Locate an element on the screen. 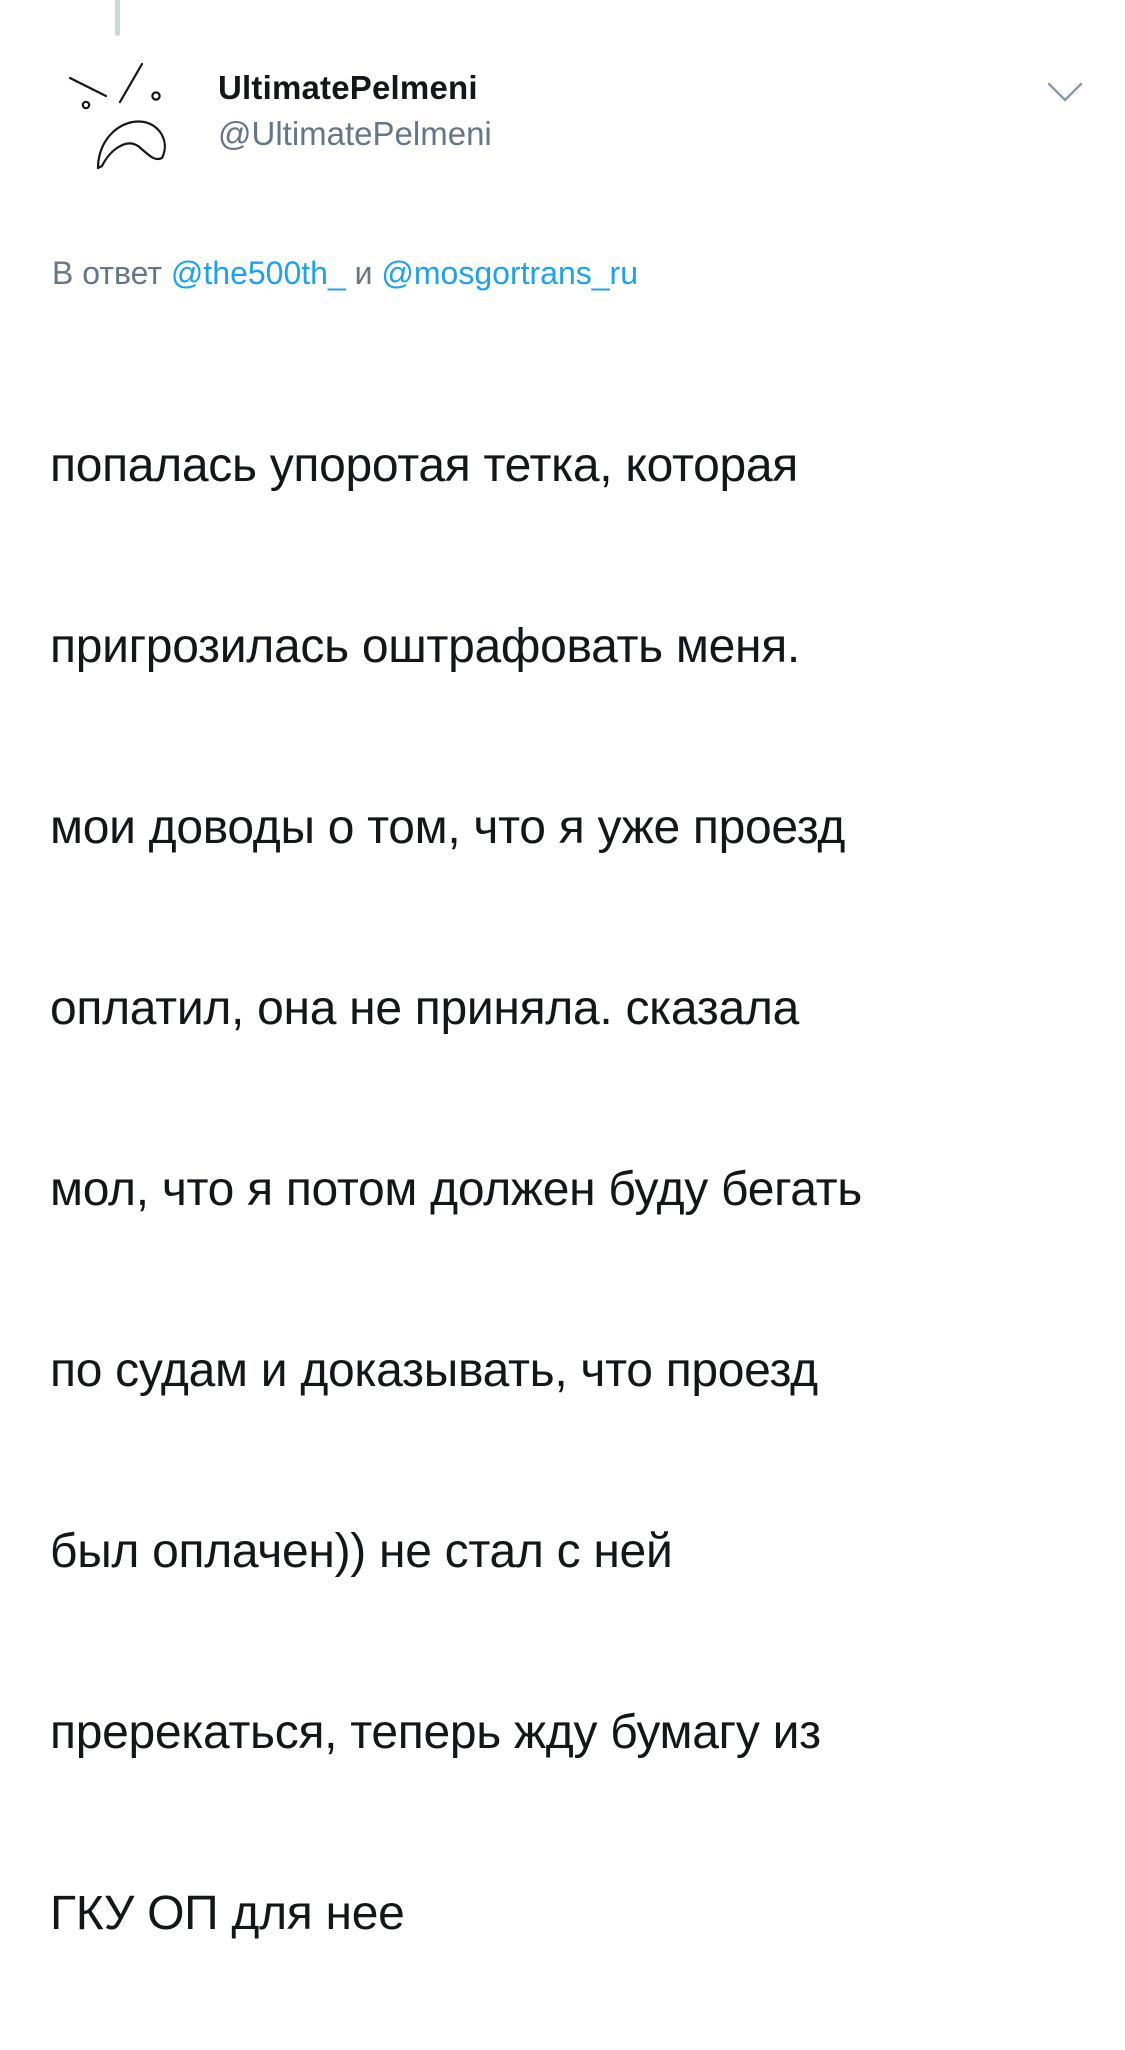 The width and height of the screenshot is (1125, 2050). reply-conjunction: и is located at coordinates (363, 273).